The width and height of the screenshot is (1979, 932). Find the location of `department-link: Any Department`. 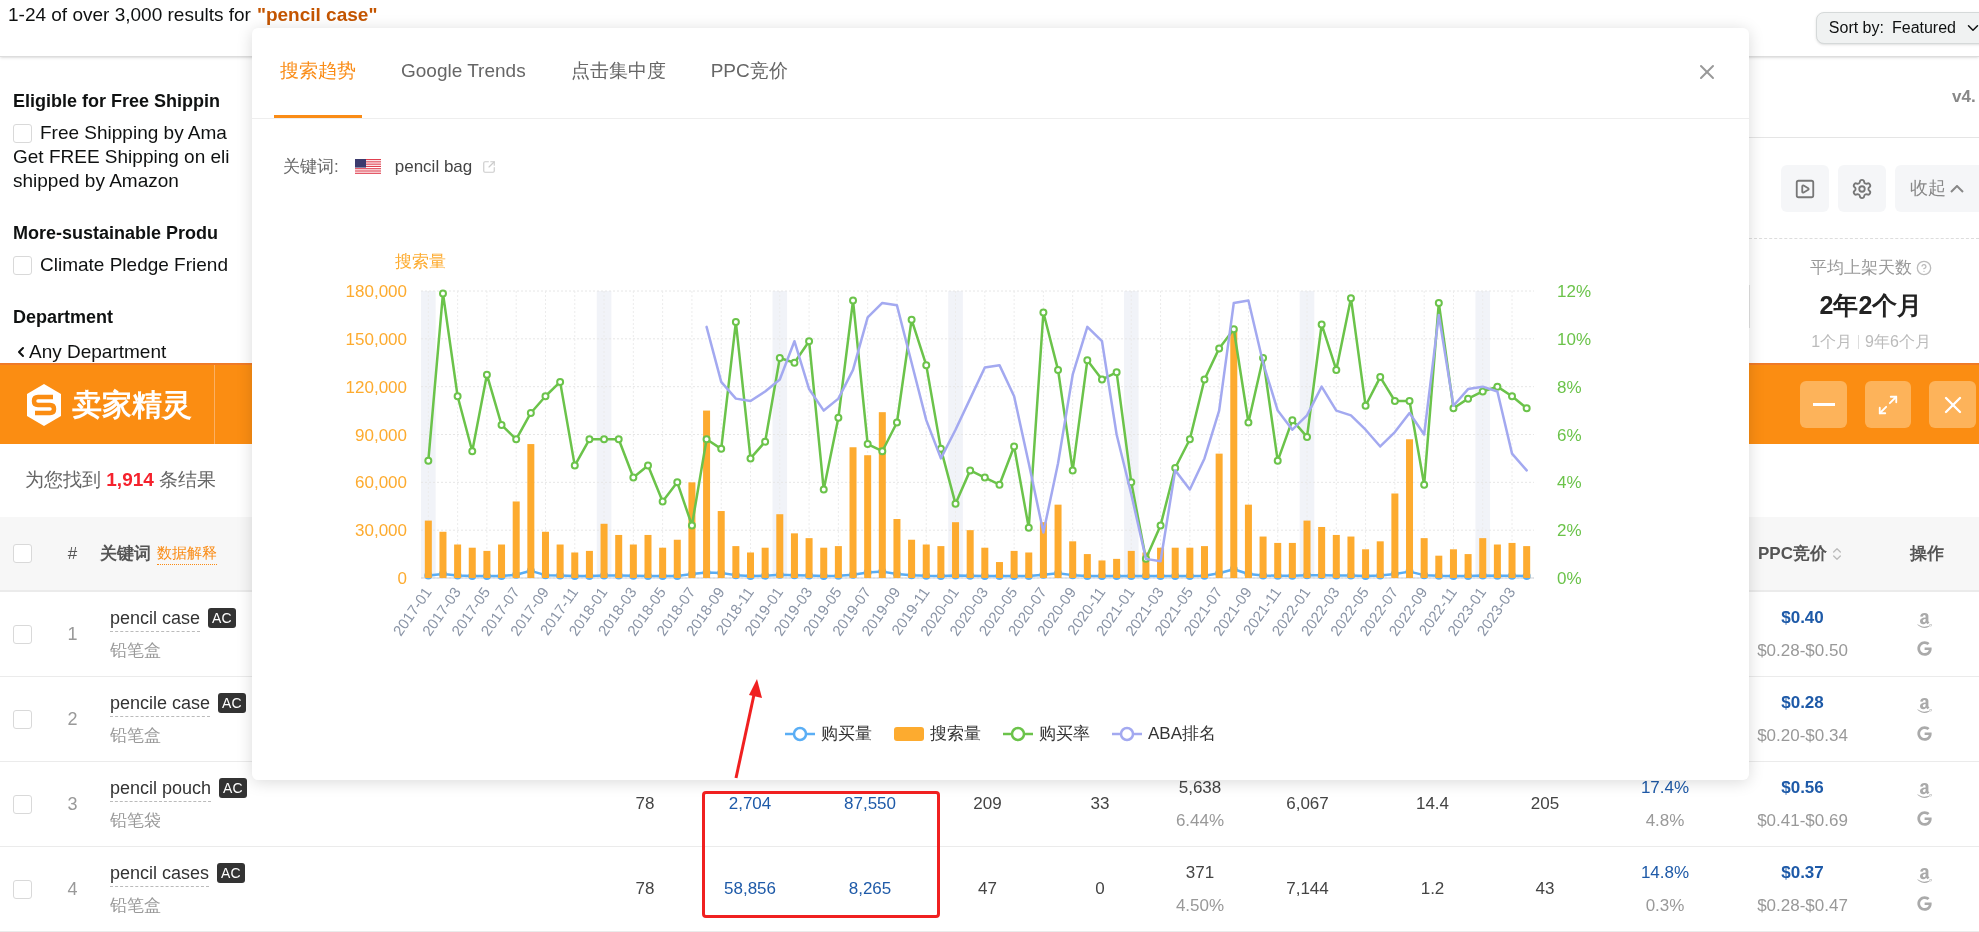

department-link: Any Department is located at coordinates (98, 352).